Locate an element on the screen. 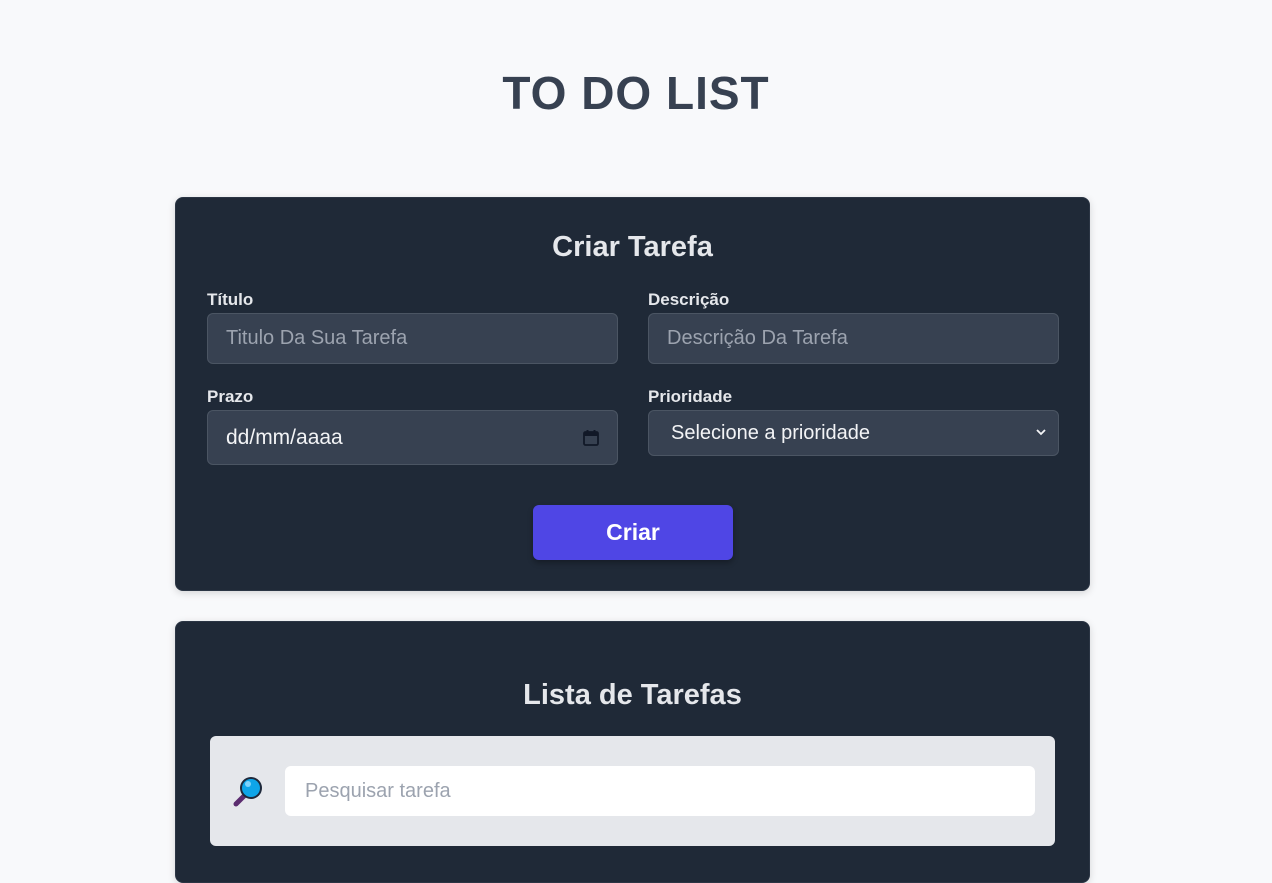  priority-label: Prioridade is located at coordinates (690, 396).